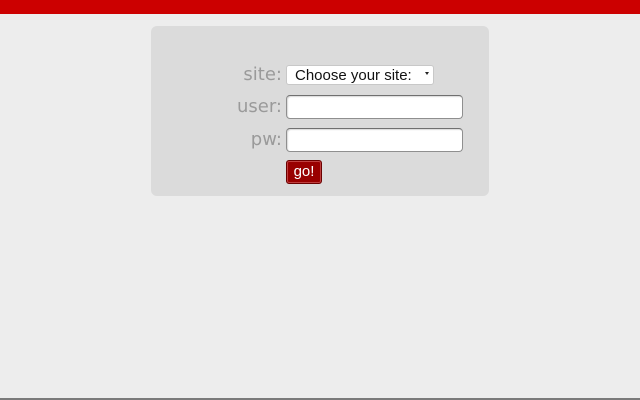 This screenshot has height=400, width=640. Describe the element at coordinates (304, 172) in the screenshot. I see `go-button: go!` at that location.